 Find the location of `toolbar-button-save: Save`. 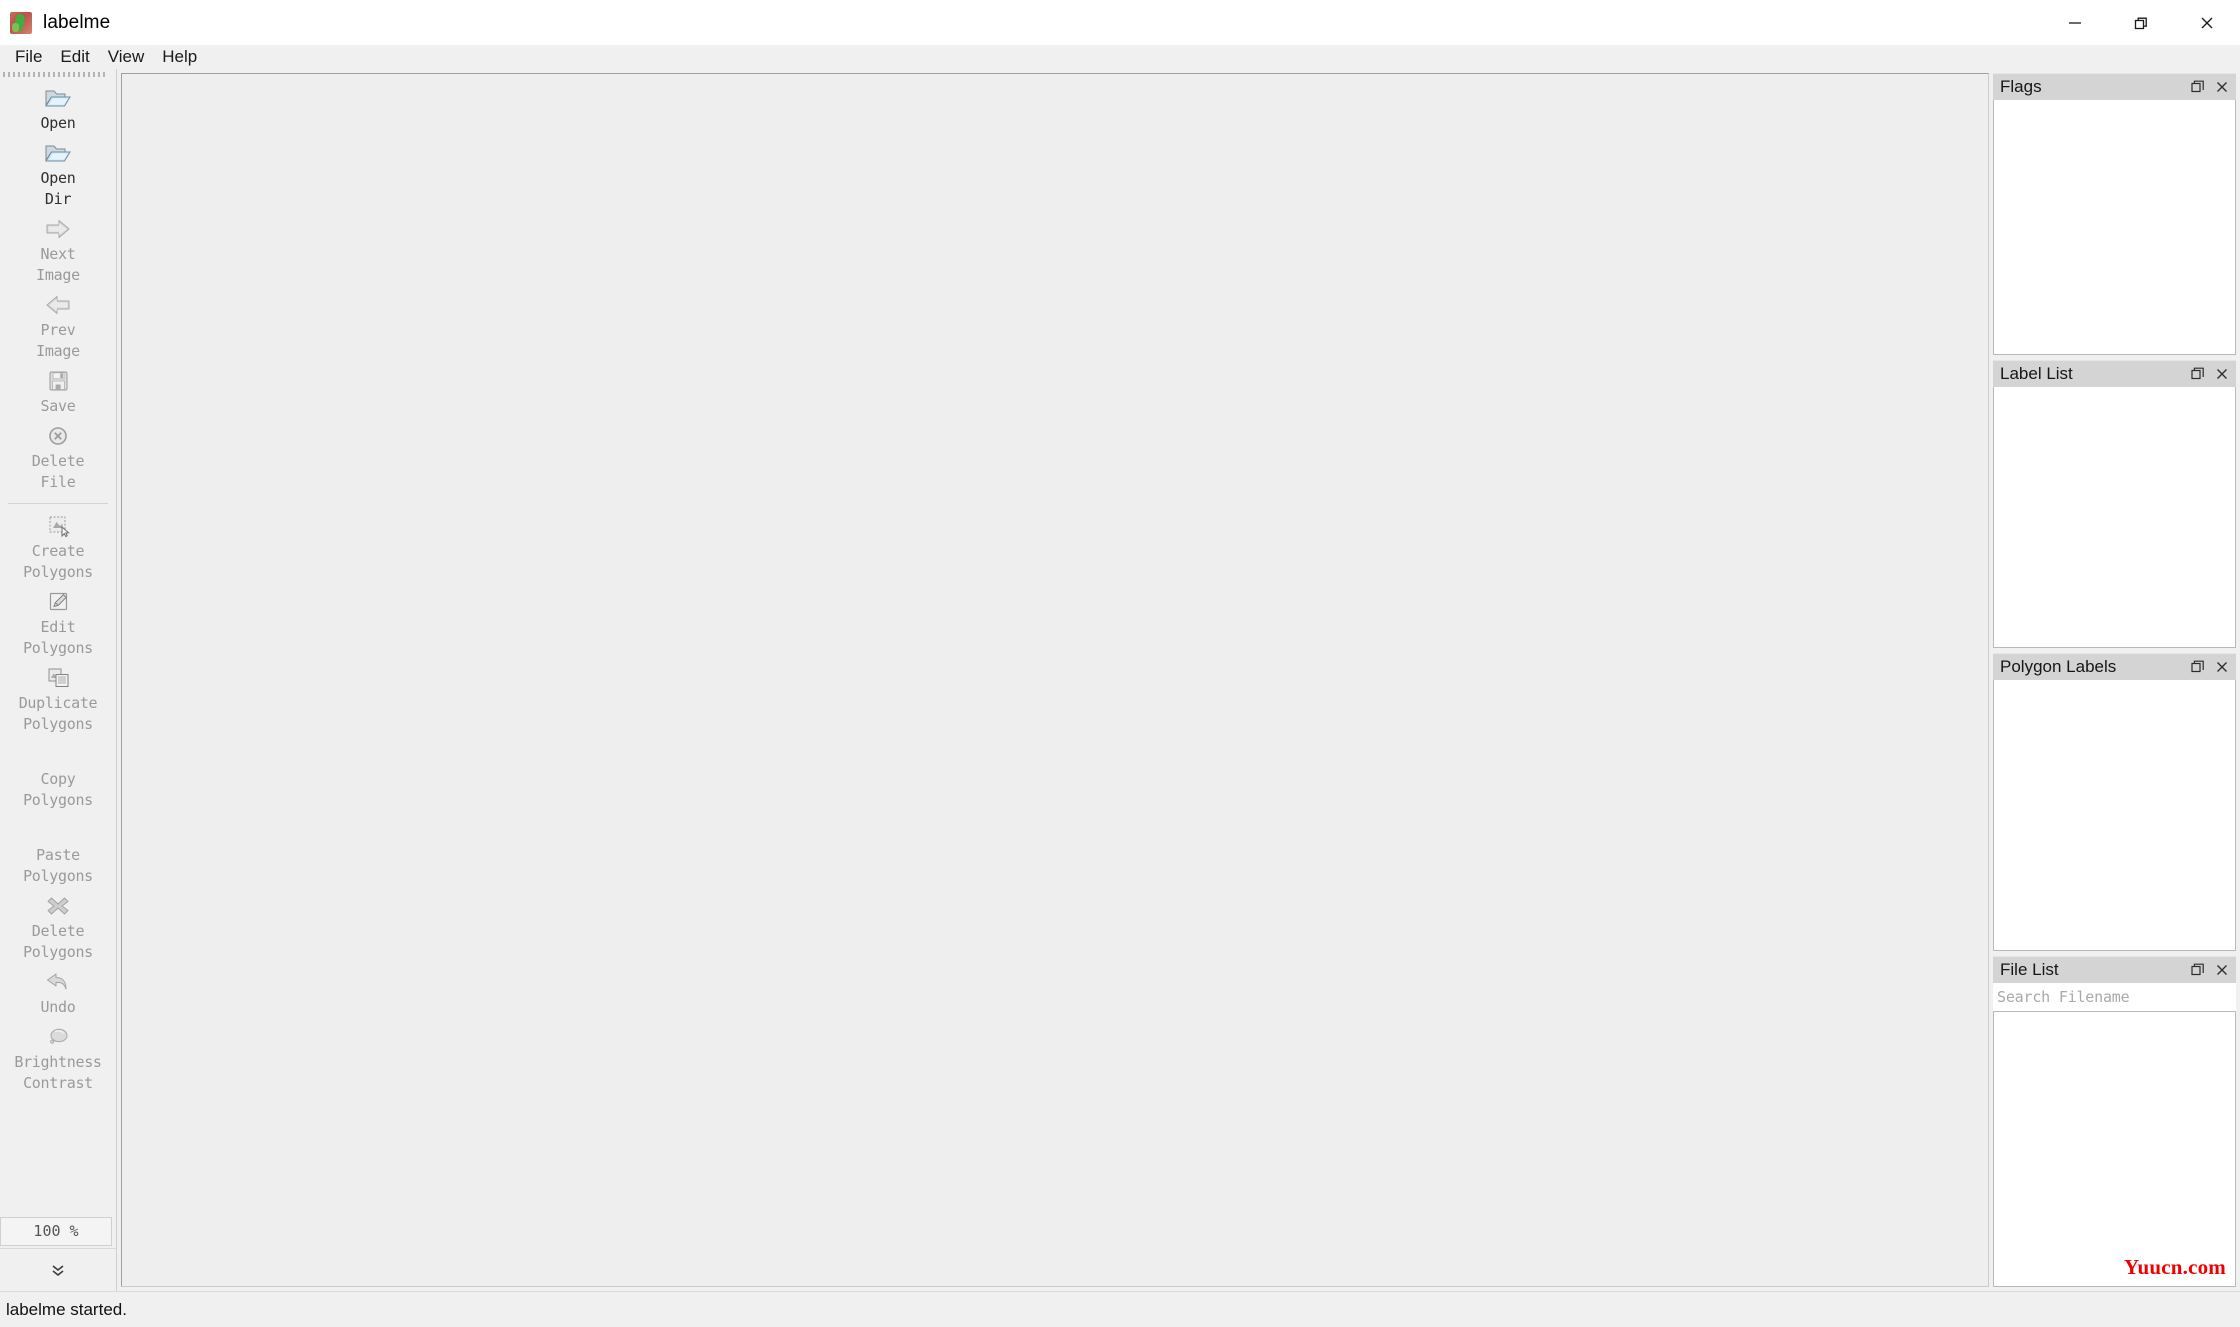

toolbar-button-save: Save is located at coordinates (58, 392).